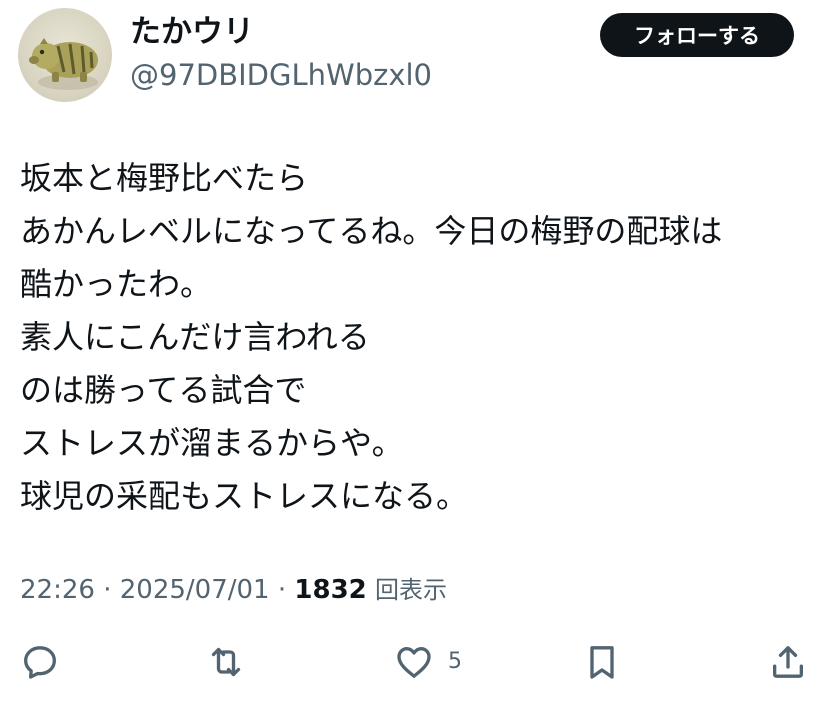 This screenshot has height=708, width=828. Describe the element at coordinates (116, 284) in the screenshot. I see `tweet-line: 酷かったわ。` at that location.